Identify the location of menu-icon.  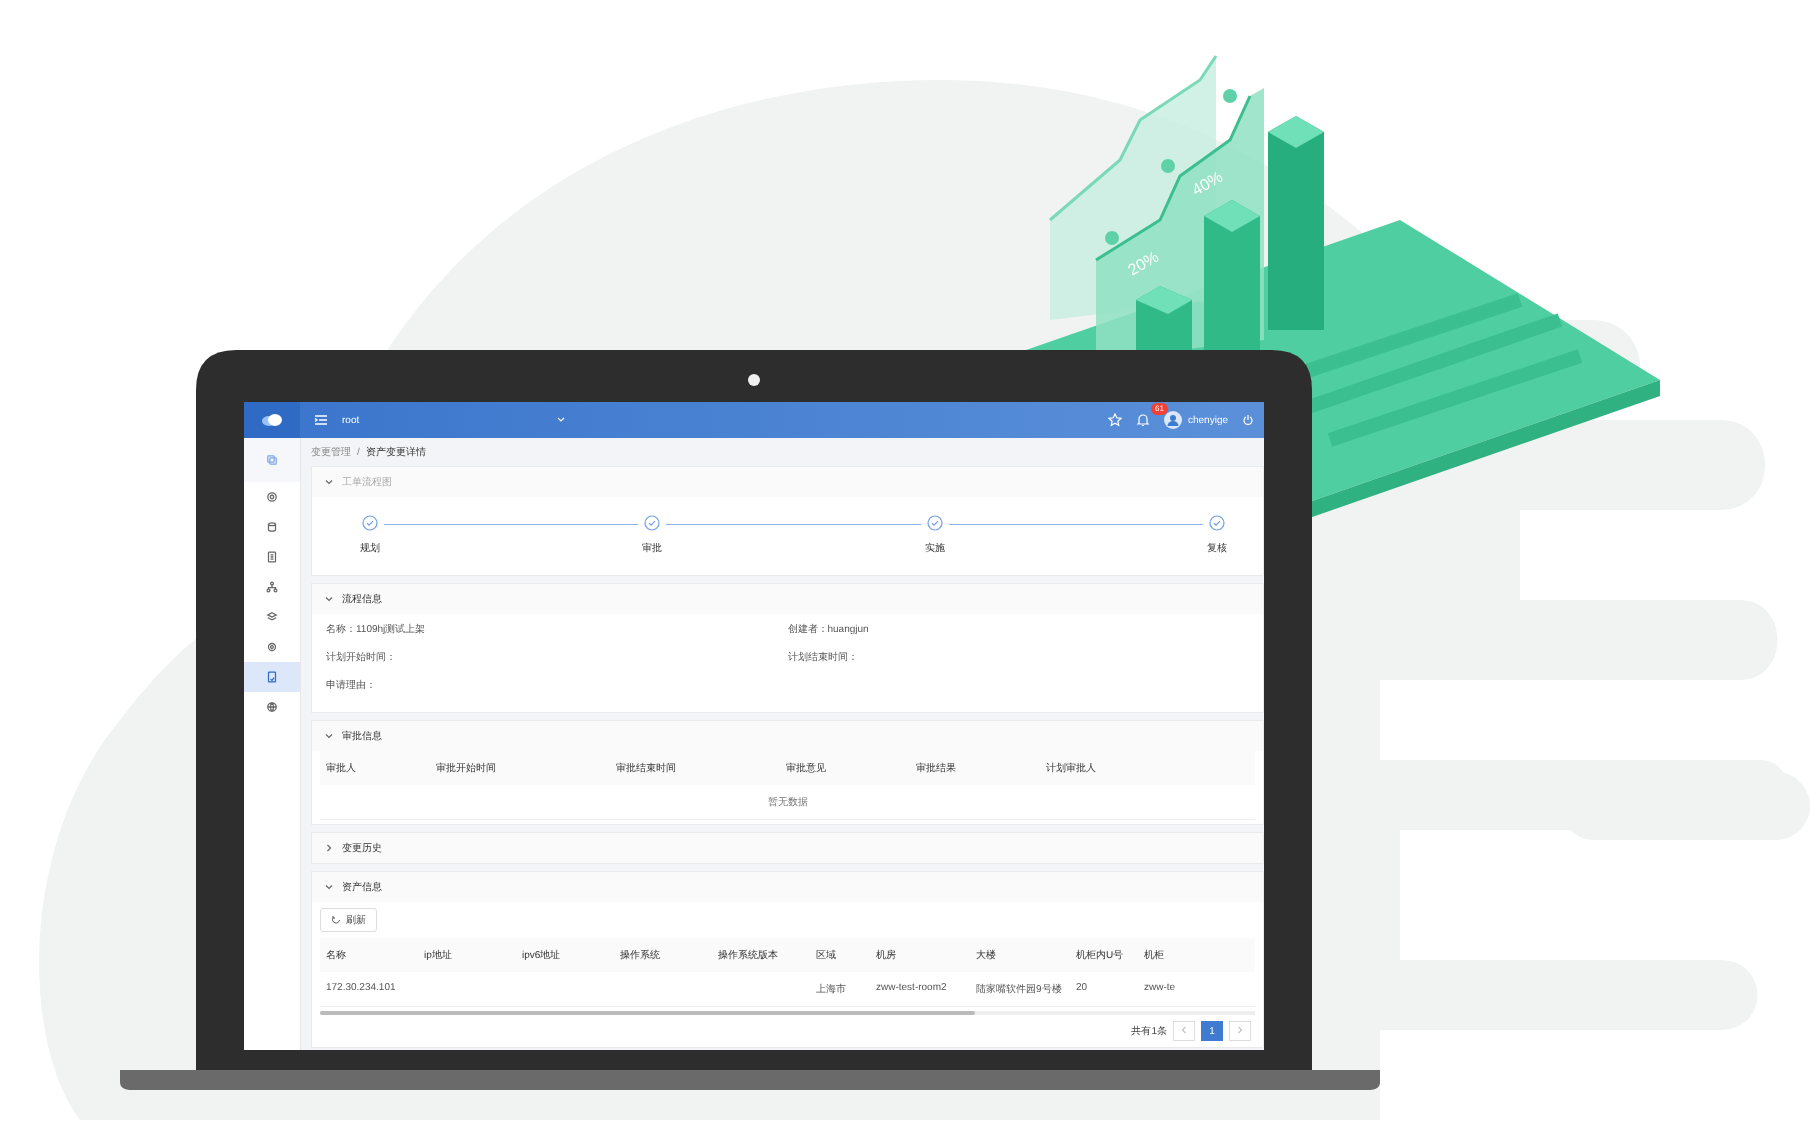
(321, 420).